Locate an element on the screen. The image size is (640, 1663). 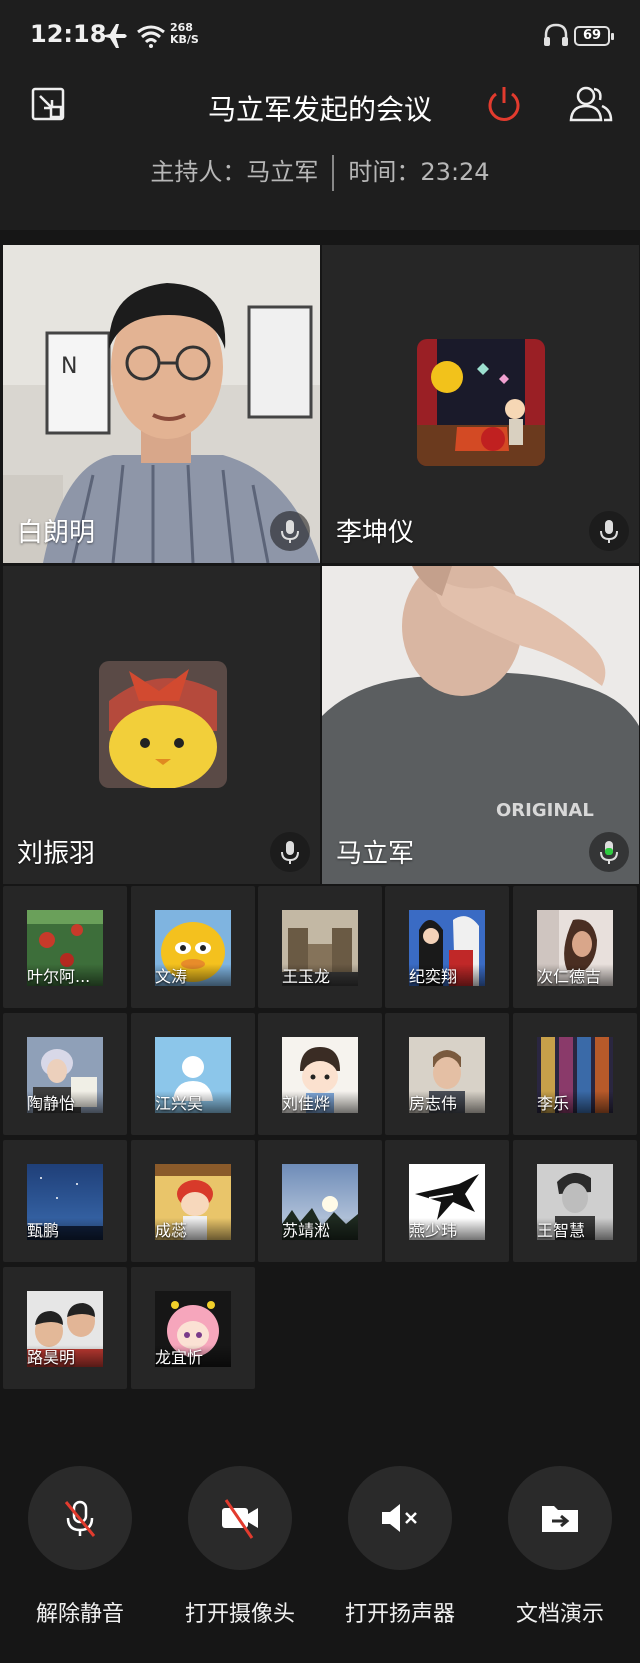
open-camera-circle is located at coordinates (240, 1518).